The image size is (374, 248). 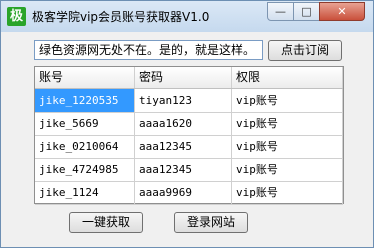 I want to click on table-row: jike_0210064 aaa12345 vip账号, so click(x=189, y=147).